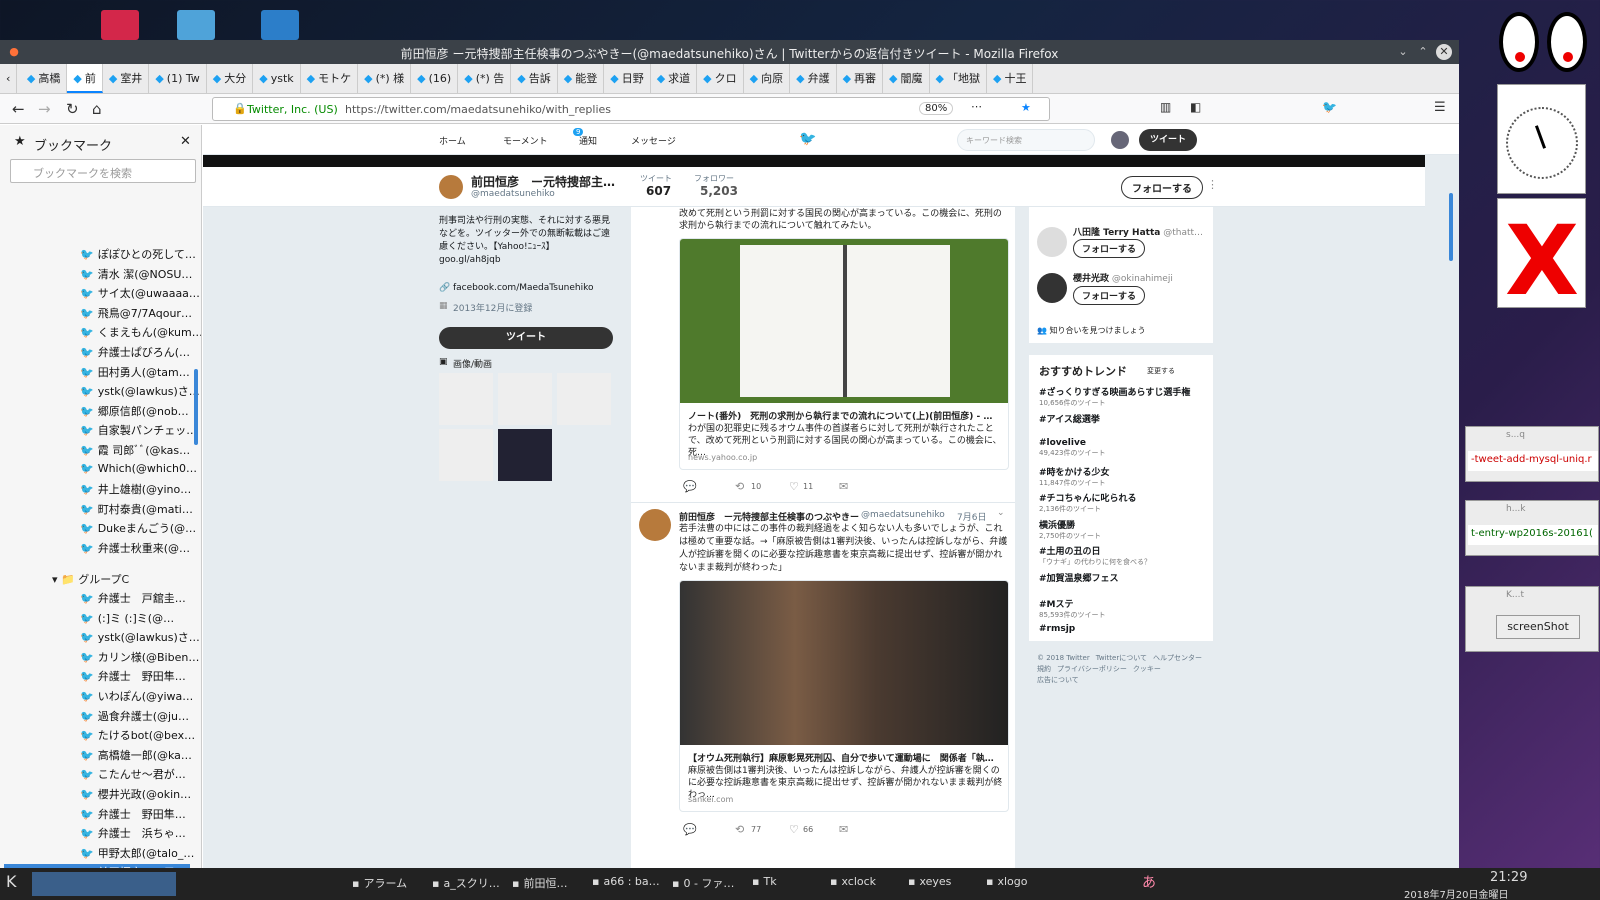 The image size is (1600, 900). What do you see at coordinates (769, 516) in the screenshot?
I see `tweet-author: 前田恒彦 ー元特捜部主任検事のつぶやきー` at bounding box center [769, 516].